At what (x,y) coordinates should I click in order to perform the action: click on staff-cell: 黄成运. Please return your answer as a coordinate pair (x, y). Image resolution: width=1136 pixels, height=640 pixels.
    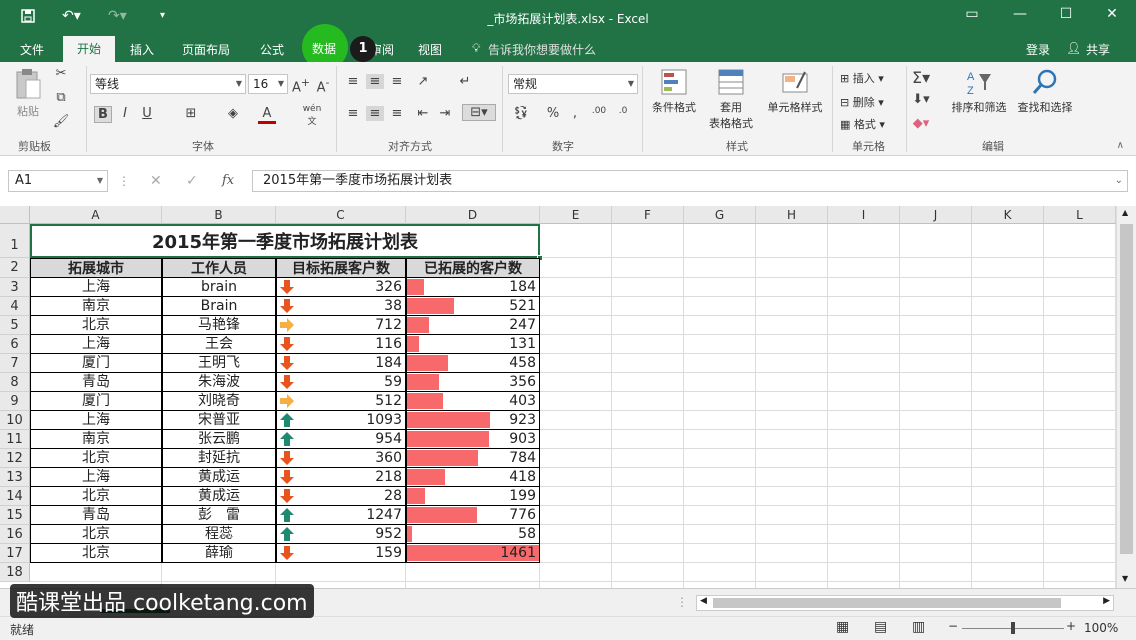
    Looking at the image, I should click on (219, 477).